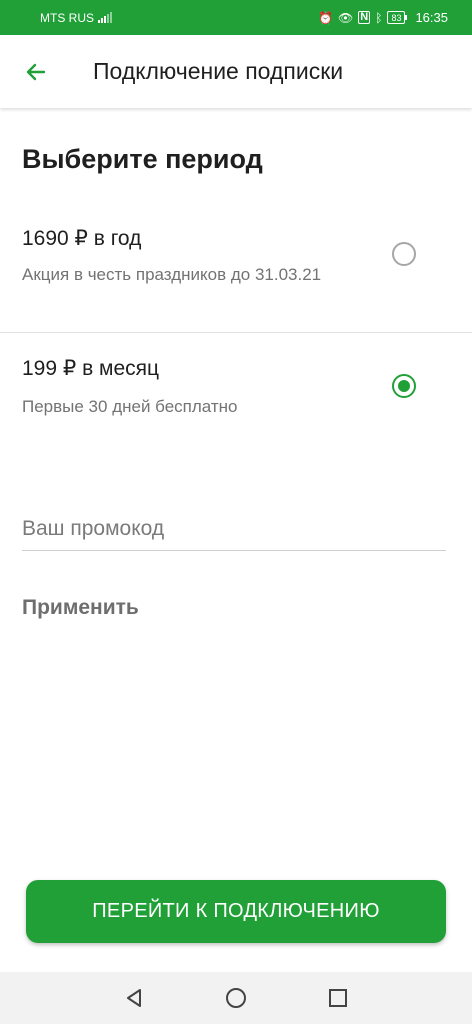 The width and height of the screenshot is (472, 1024). I want to click on battery-icon: 83, so click(397, 17).